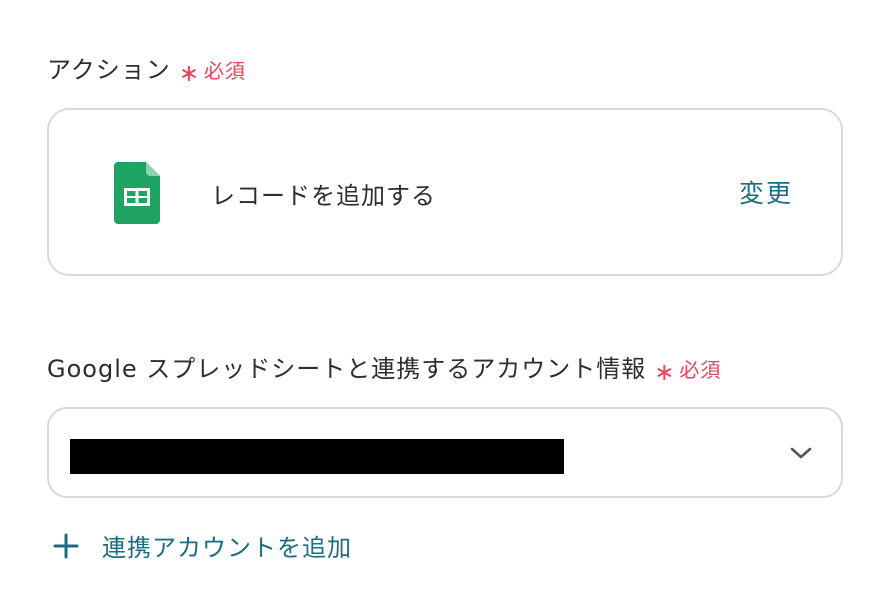  What do you see at coordinates (801, 453) in the screenshot?
I see `chevron-down-icon` at bounding box center [801, 453].